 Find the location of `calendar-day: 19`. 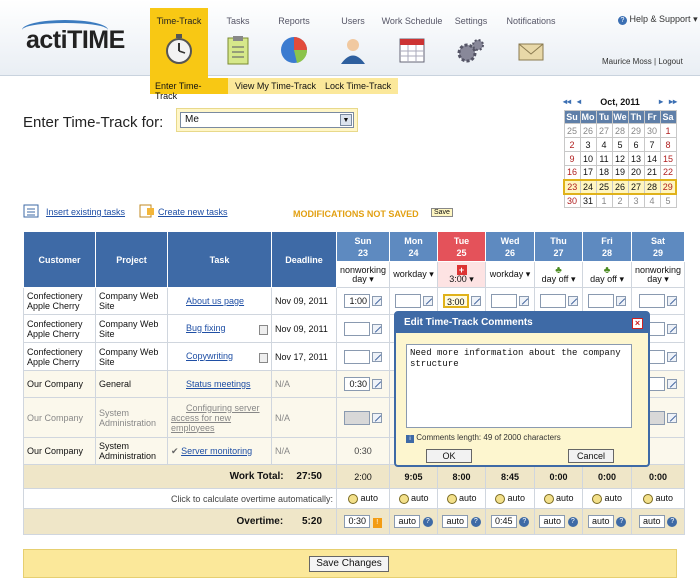

calendar-day: 19 is located at coordinates (620, 172).